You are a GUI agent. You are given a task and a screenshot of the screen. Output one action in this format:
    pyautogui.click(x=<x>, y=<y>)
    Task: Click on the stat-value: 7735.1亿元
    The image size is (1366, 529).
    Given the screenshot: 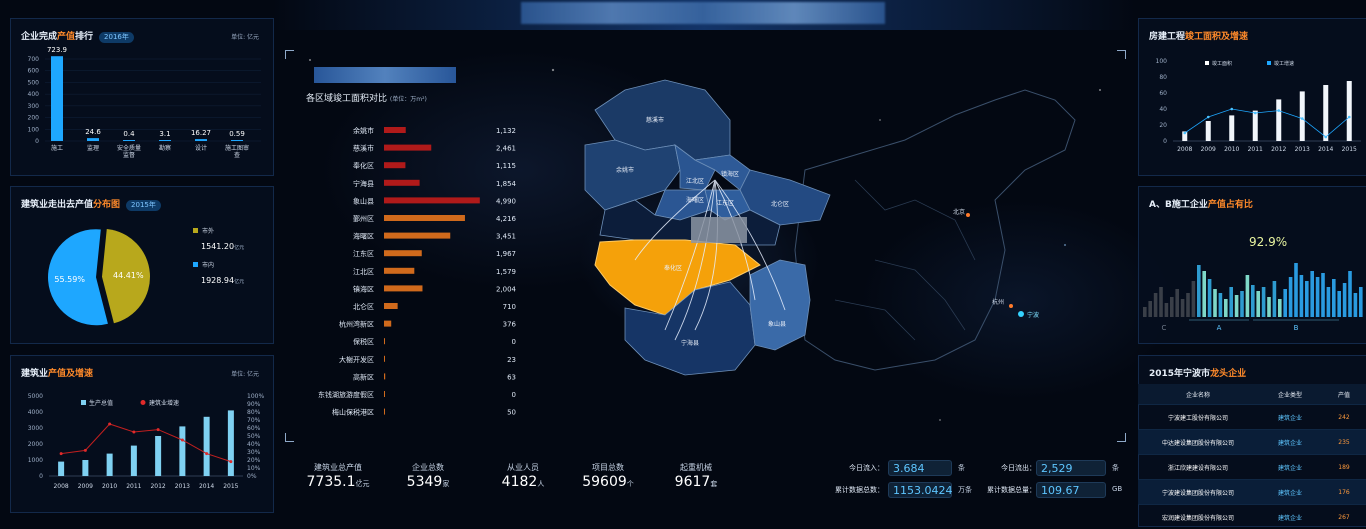 What is the action you would take?
    pyautogui.click(x=338, y=482)
    